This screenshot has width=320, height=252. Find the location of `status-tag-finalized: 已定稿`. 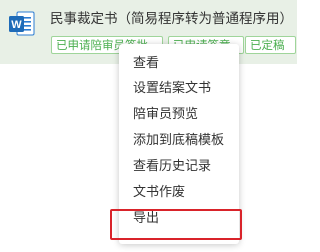

status-tag-finalized: 已定稿 is located at coordinates (270, 45).